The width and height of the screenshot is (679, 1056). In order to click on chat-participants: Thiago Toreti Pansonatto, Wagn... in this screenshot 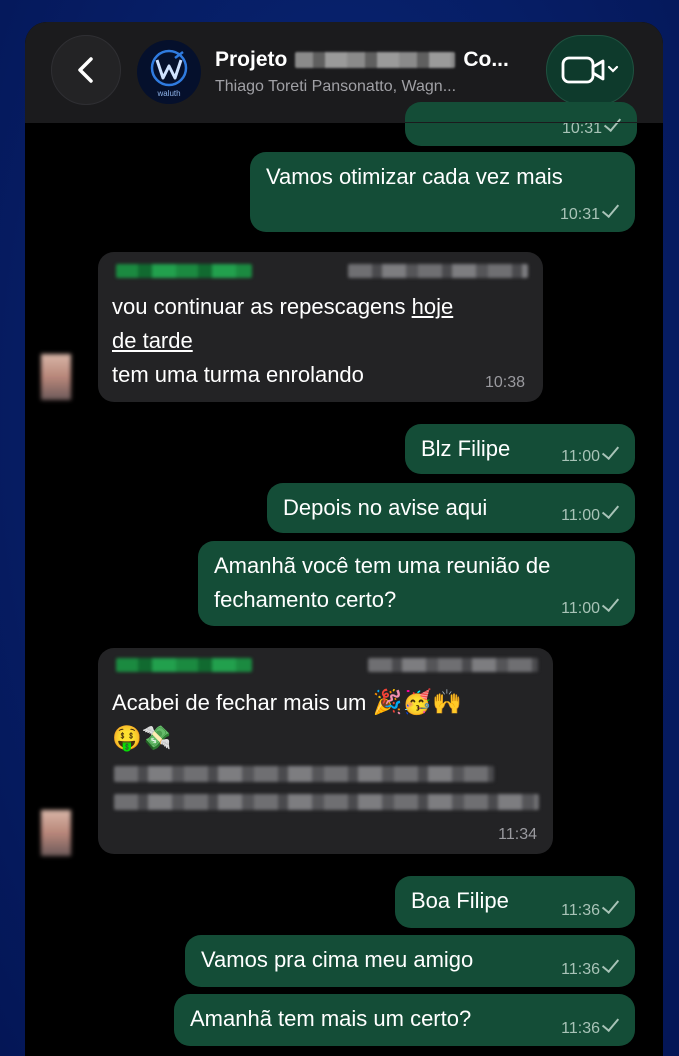, I will do `click(336, 86)`.